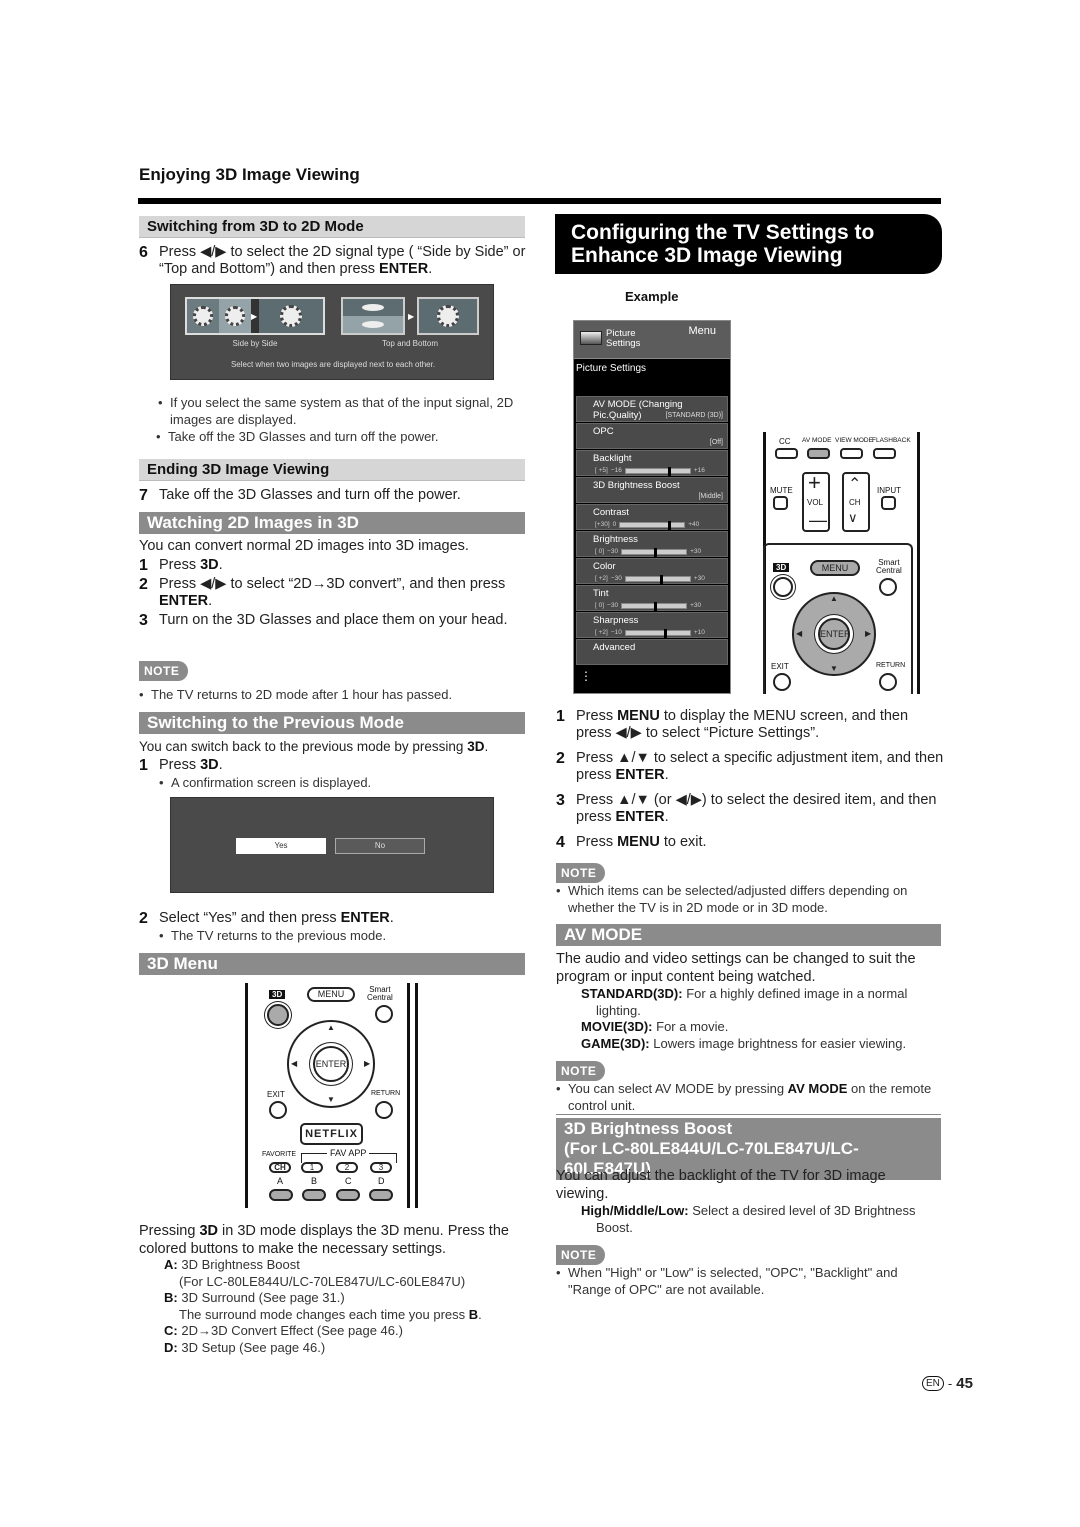 This screenshot has height=1527, width=1080. Describe the element at coordinates (380, 846) in the screenshot. I see `no-button: No` at that location.